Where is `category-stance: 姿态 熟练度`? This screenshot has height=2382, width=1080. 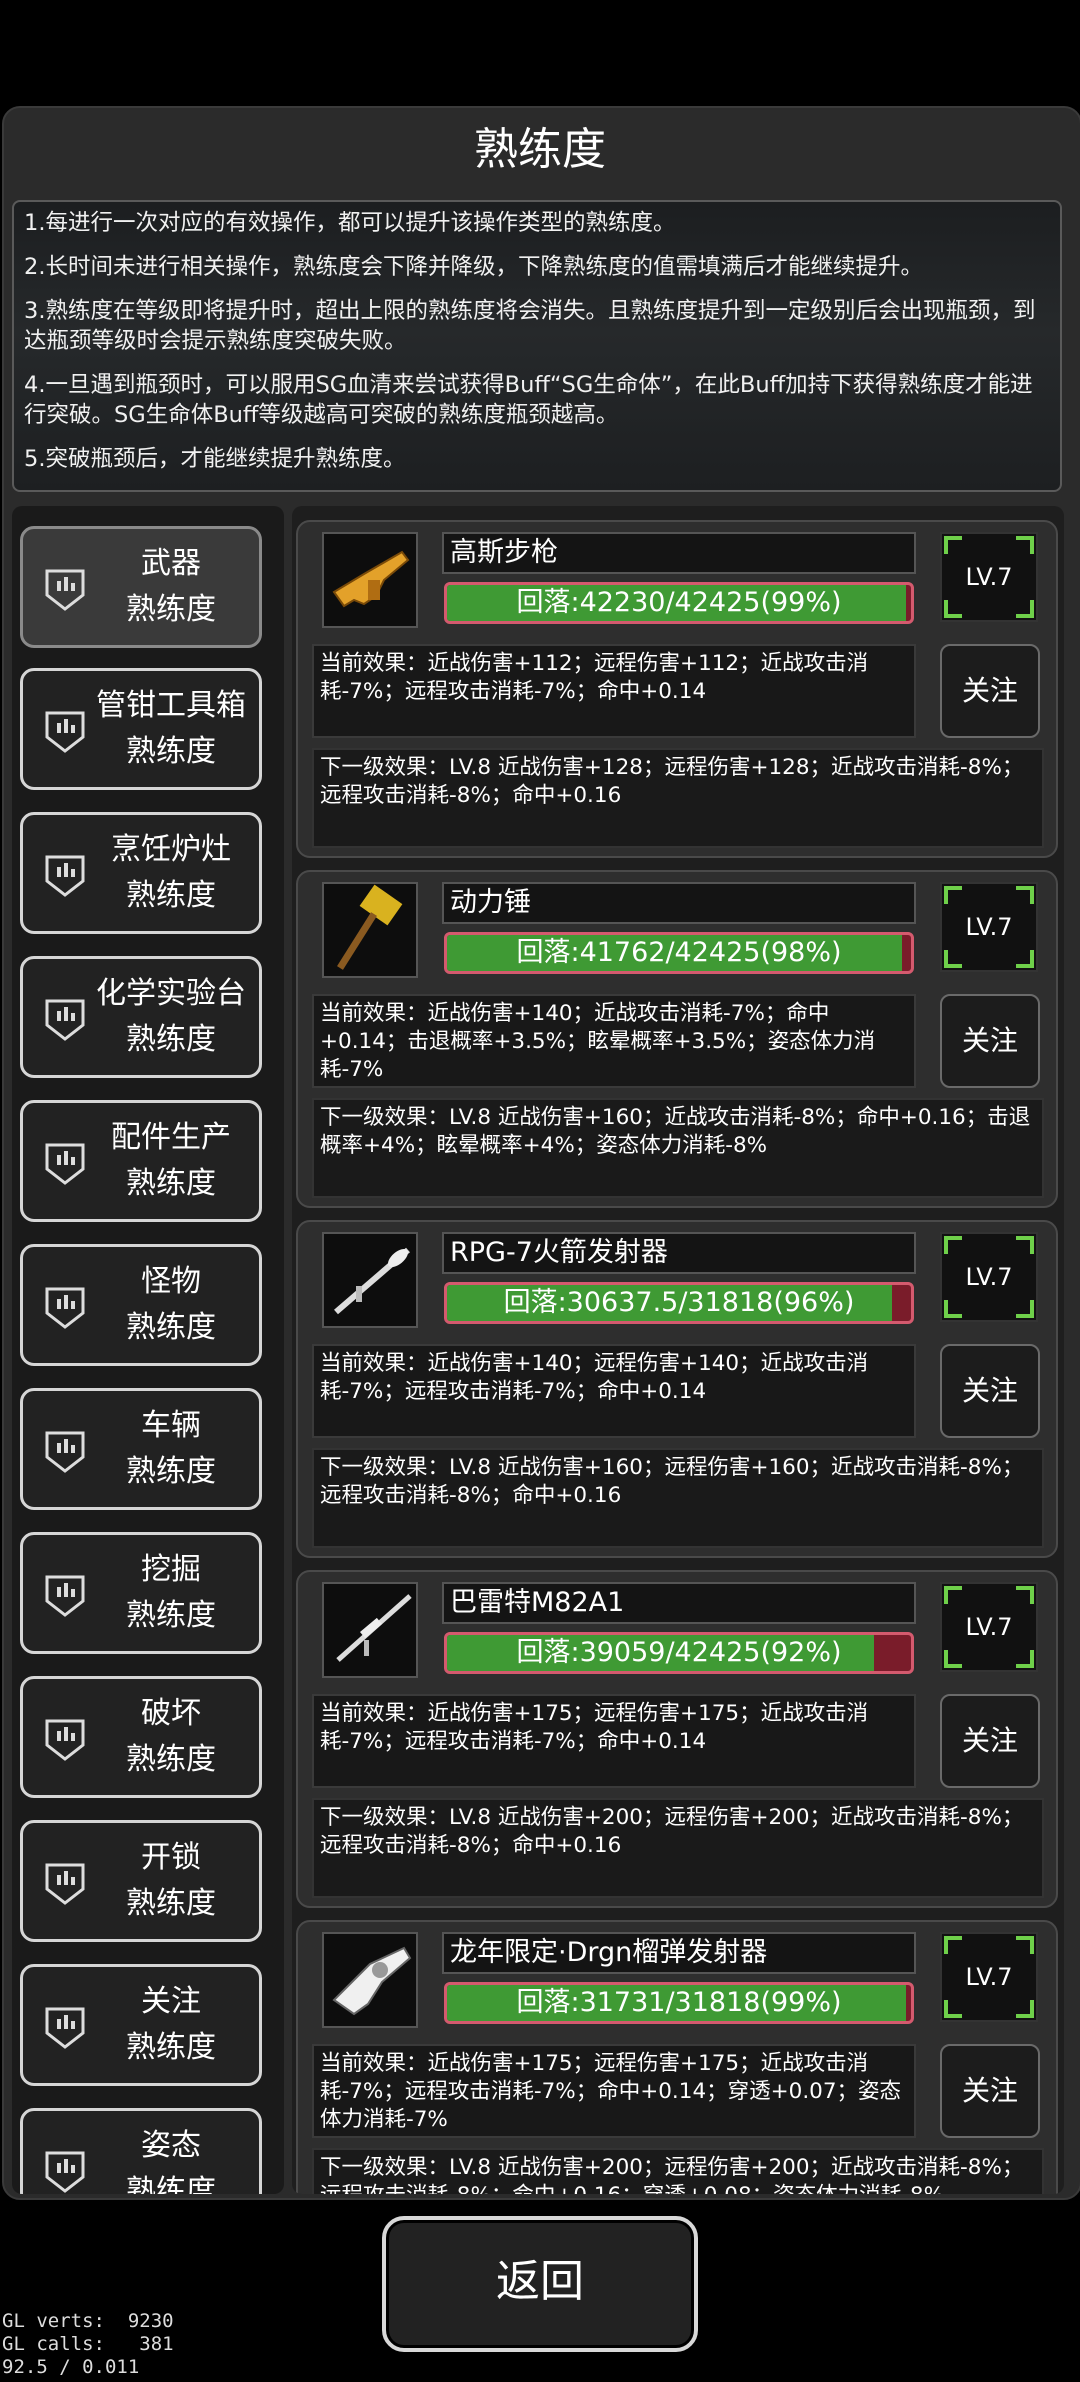
category-stance: 姿态 熟练度 is located at coordinates (141, 2151).